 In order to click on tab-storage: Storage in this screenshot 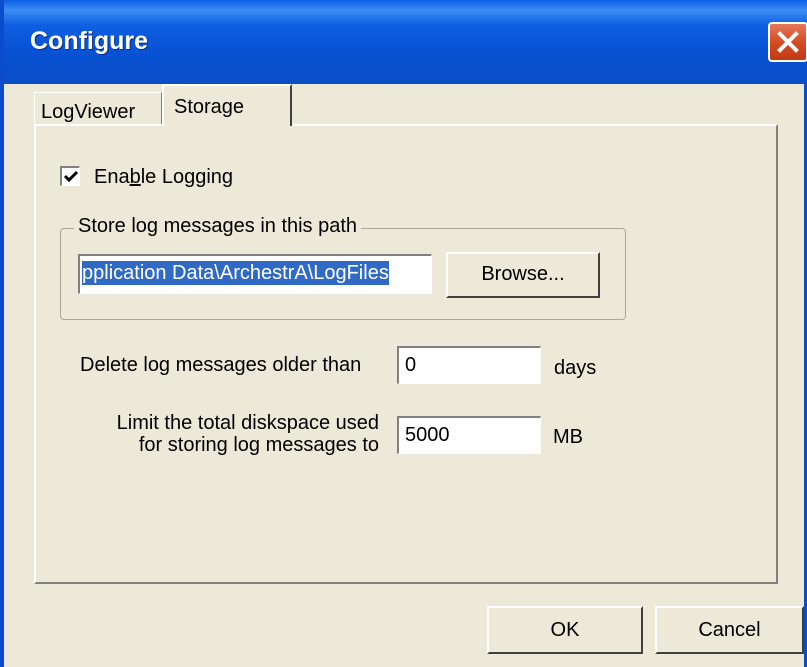, I will do `click(227, 105)`.